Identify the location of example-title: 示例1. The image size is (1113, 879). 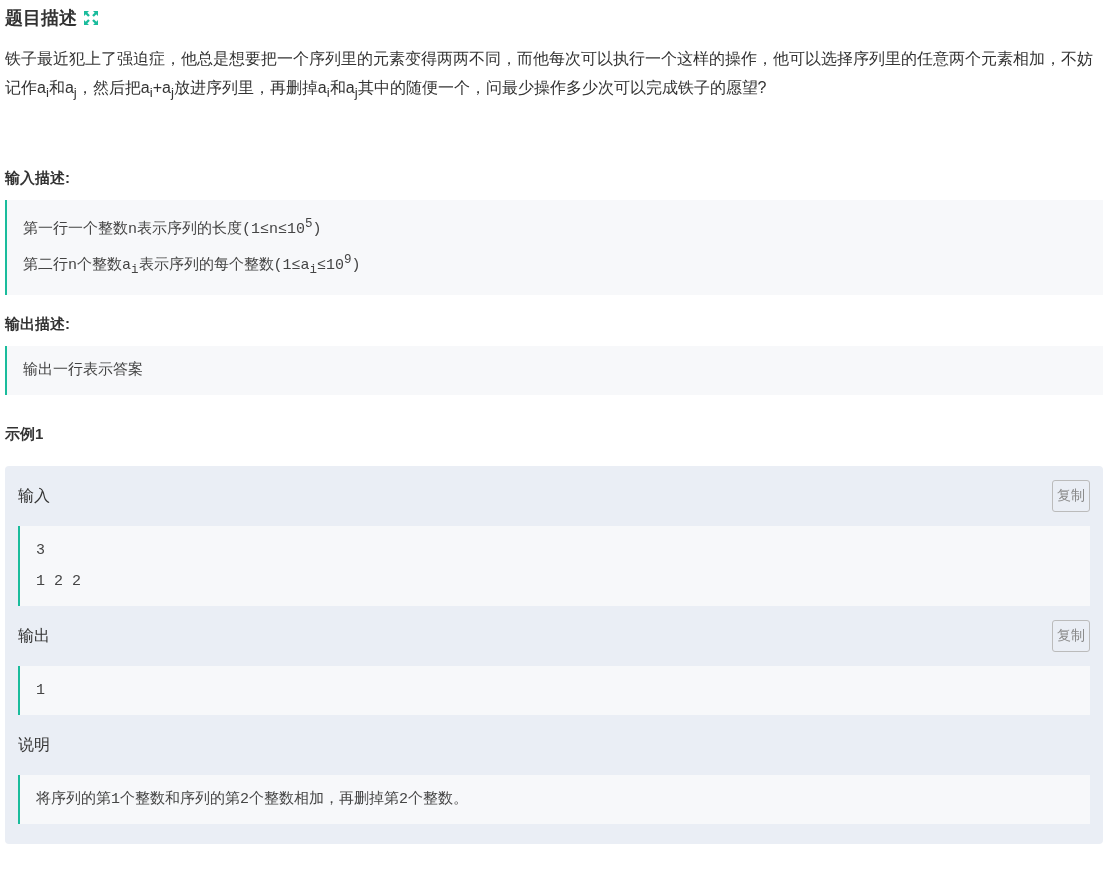
(25, 435).